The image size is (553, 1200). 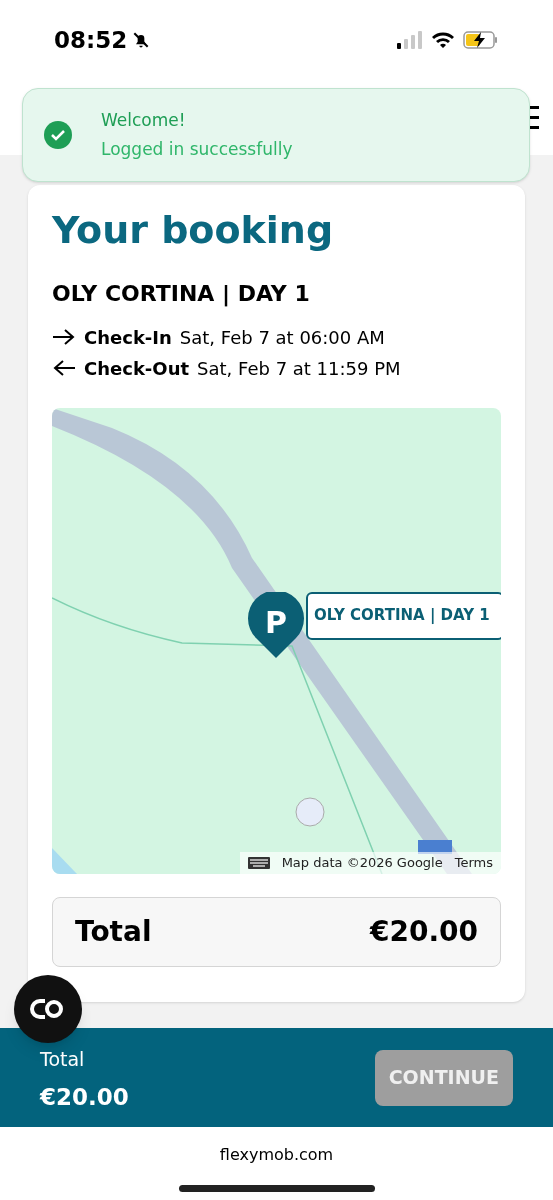 What do you see at coordinates (443, 40) in the screenshot?
I see `wifi-icon` at bounding box center [443, 40].